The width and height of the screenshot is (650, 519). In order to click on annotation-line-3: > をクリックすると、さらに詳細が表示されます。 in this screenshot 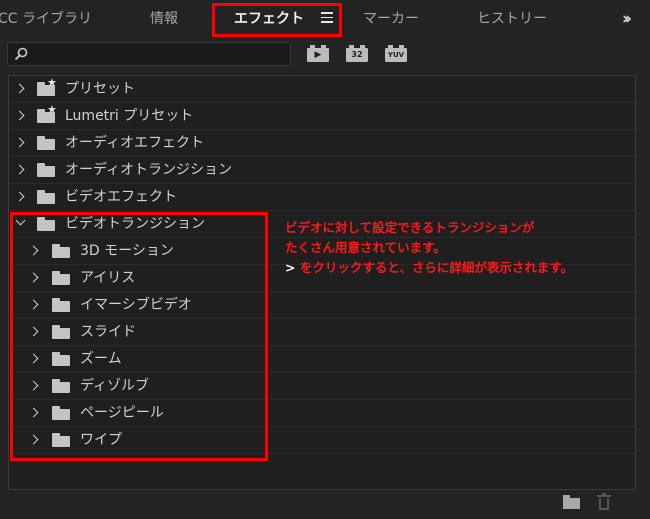, I will do `click(455, 268)`.